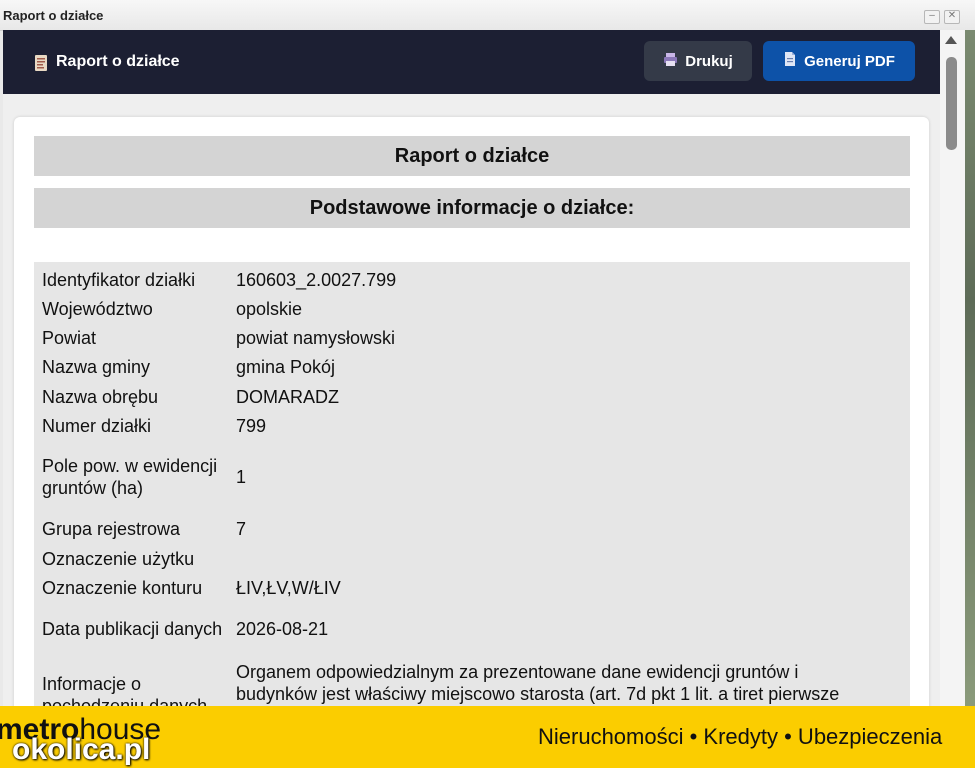 This screenshot has height=768, width=975. What do you see at coordinates (471, 62) in the screenshot?
I see `report-header: Raport o działce Drukuj Generuj PDF` at bounding box center [471, 62].